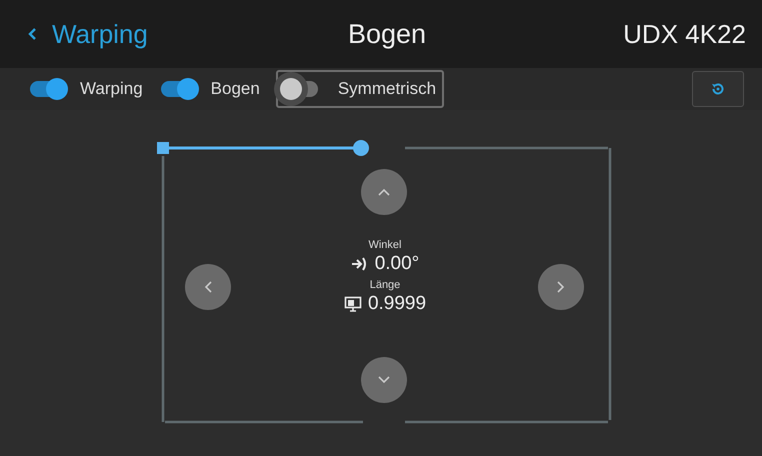 The width and height of the screenshot is (762, 456). I want to click on chevron-up-icon, so click(384, 192).